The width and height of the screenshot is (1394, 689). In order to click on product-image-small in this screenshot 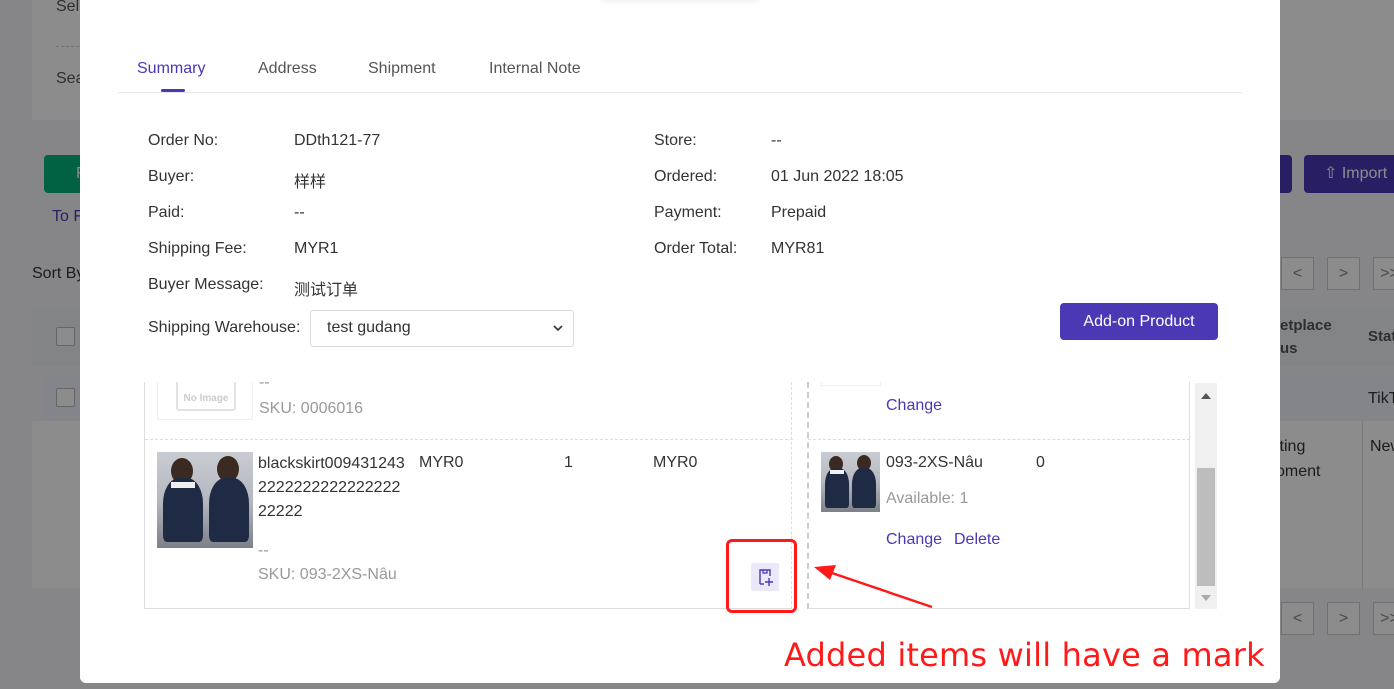, I will do `click(850, 482)`.